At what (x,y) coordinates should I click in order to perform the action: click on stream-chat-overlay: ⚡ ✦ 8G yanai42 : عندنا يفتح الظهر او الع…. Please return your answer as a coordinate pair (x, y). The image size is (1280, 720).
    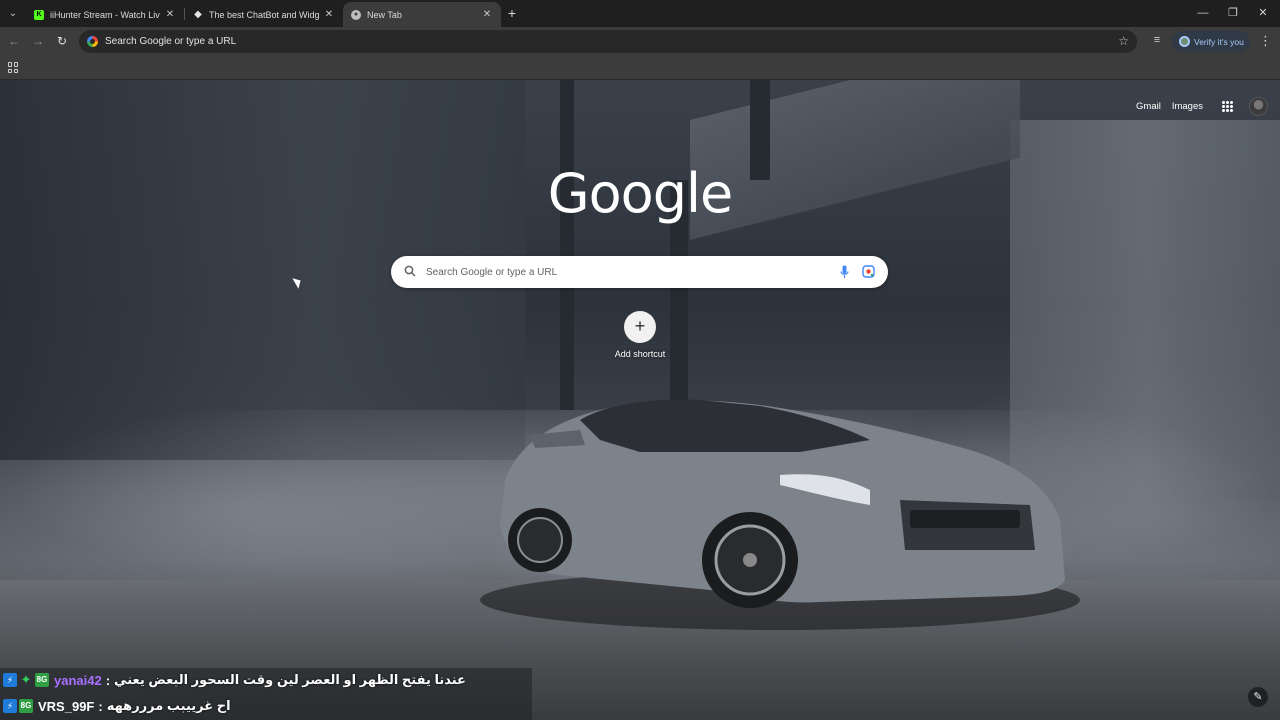
    Looking at the image, I should click on (266, 694).